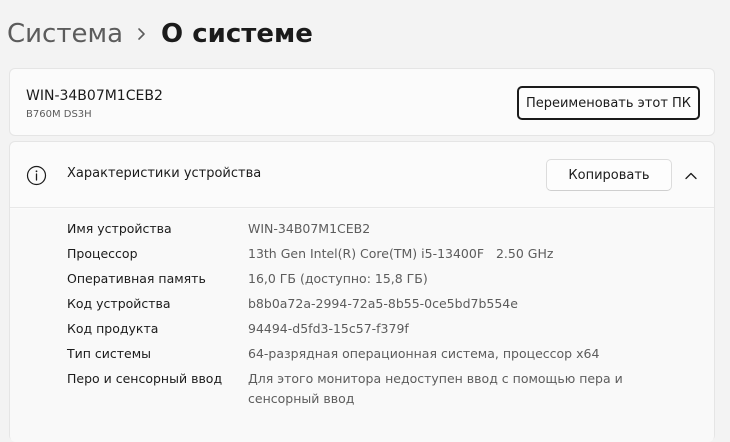 The height and width of the screenshot is (442, 730). What do you see at coordinates (445, 329) in the screenshot?
I see `spec-value: 94494-d5fd3-15c57-f379f` at bounding box center [445, 329].